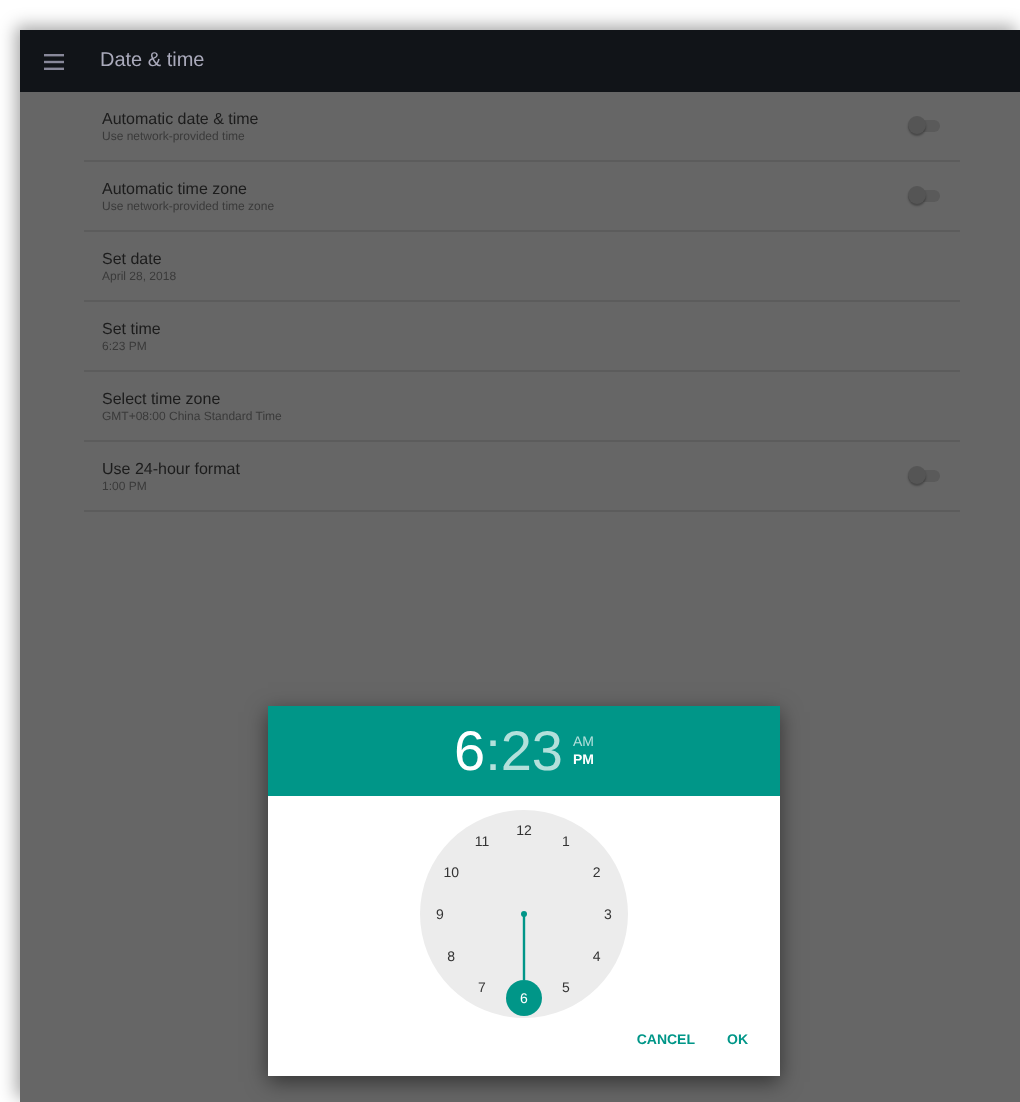  Describe the element at coordinates (133, 258) in the screenshot. I see `setting-title: Set date` at that location.